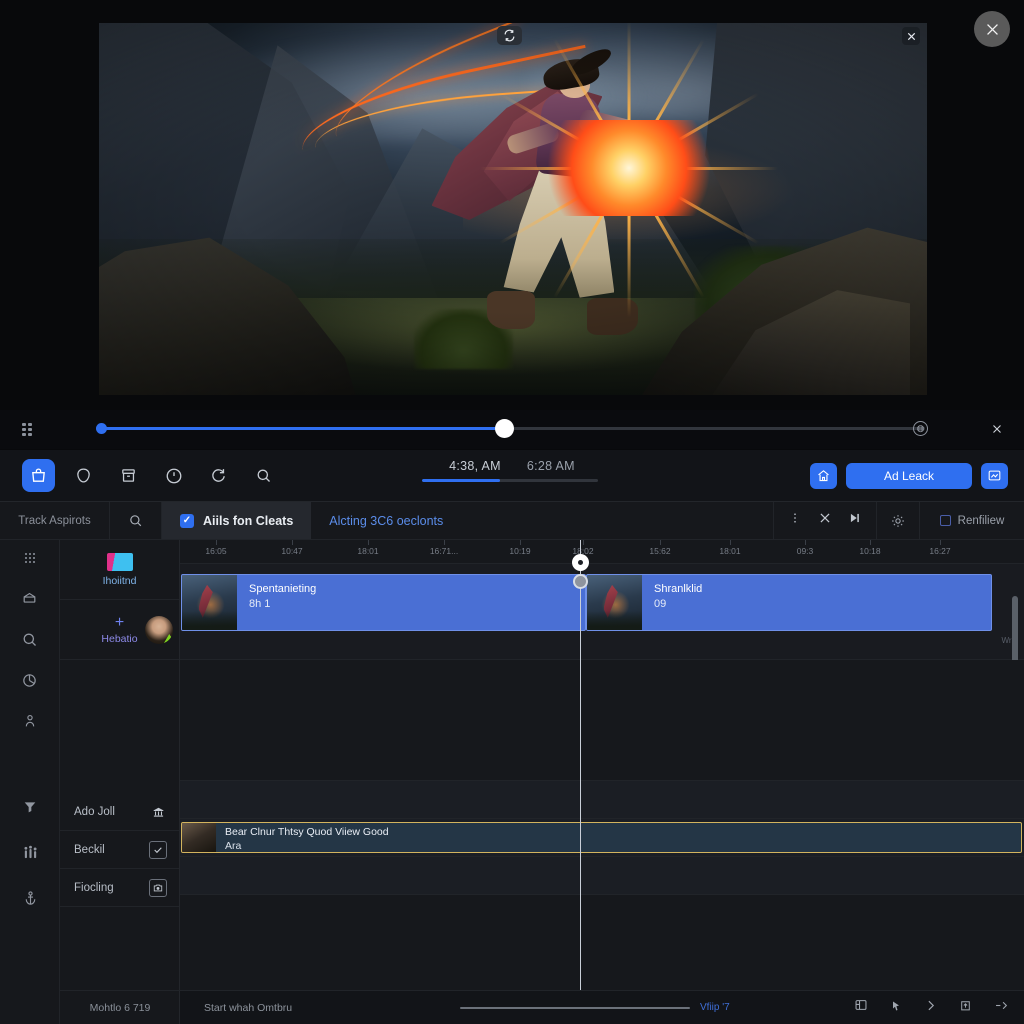 The image size is (1024, 1024). I want to click on shape-icon, so click(83, 475).